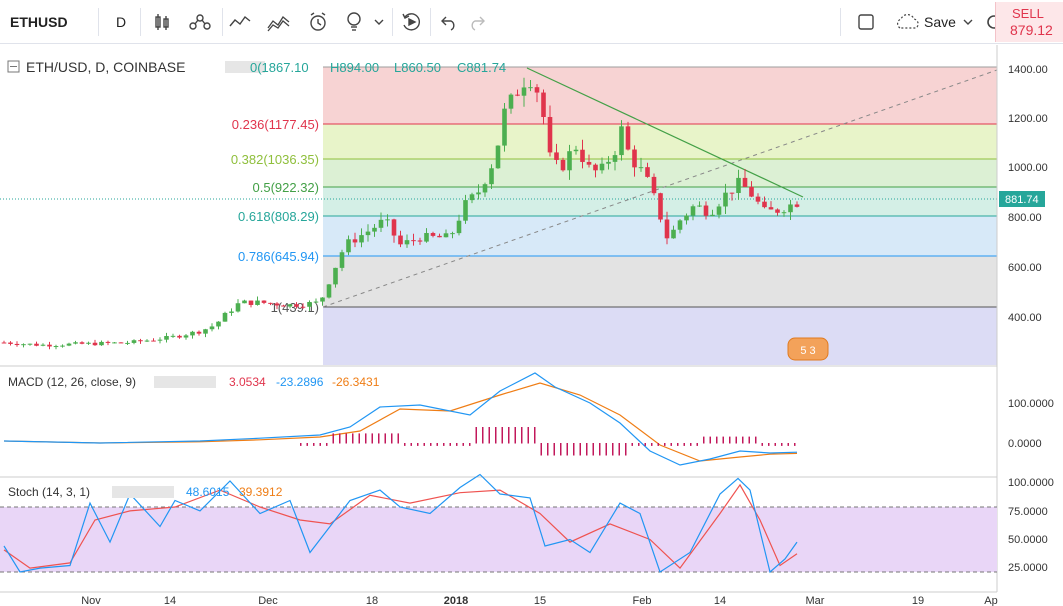  Describe the element at coordinates (456, 600) in the screenshot. I see `time-tick: 2018` at that location.